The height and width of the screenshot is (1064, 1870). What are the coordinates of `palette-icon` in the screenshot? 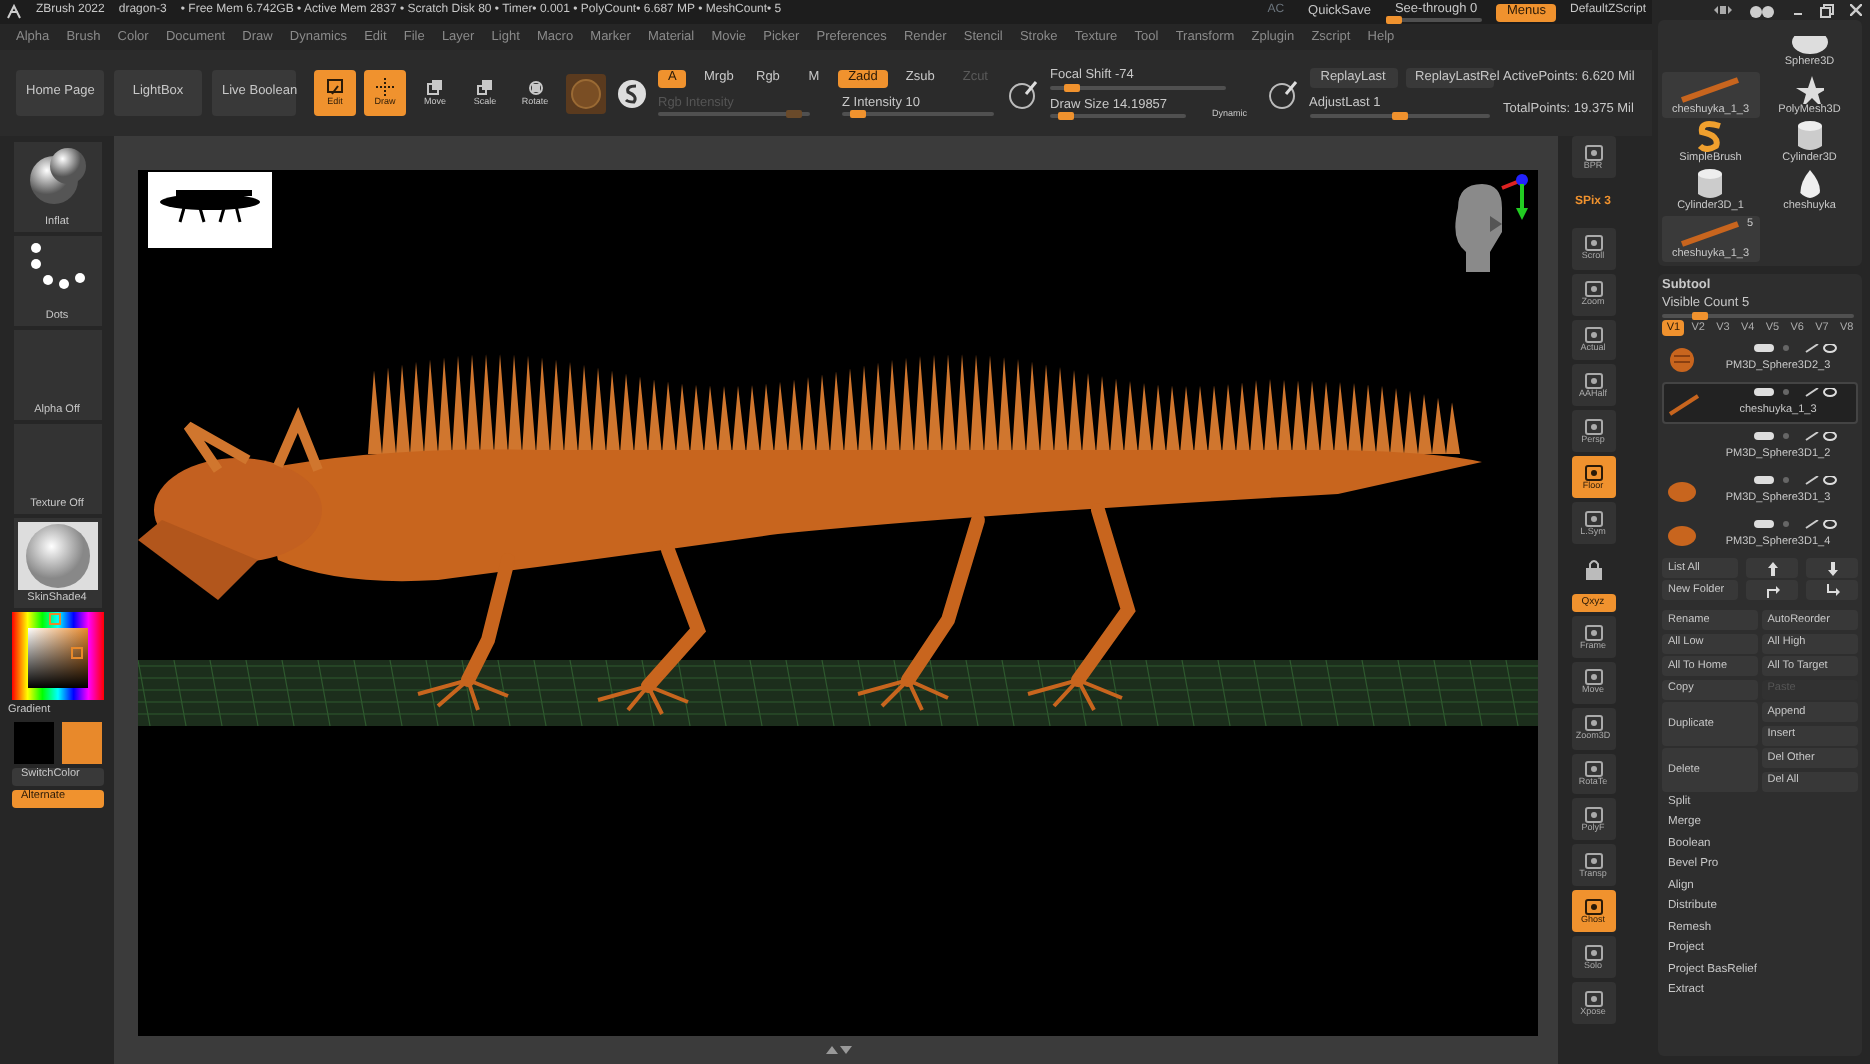 It's located at (1762, 10).